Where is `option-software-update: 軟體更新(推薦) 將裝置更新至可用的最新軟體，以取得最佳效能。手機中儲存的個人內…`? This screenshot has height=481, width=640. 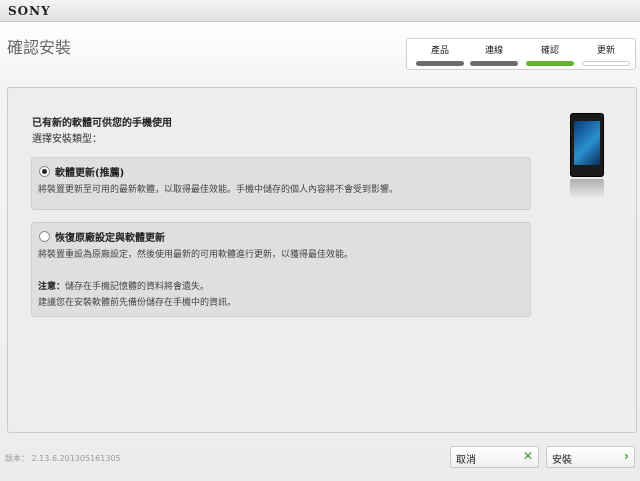
option-software-update: 軟體更新(推薦) 將裝置更新至可用的最新軟體，以取得最佳效能。手機中儲存的個人內… is located at coordinates (281, 183).